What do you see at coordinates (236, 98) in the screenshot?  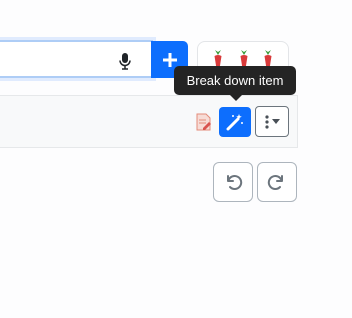 I see `tooltip-arrow` at bounding box center [236, 98].